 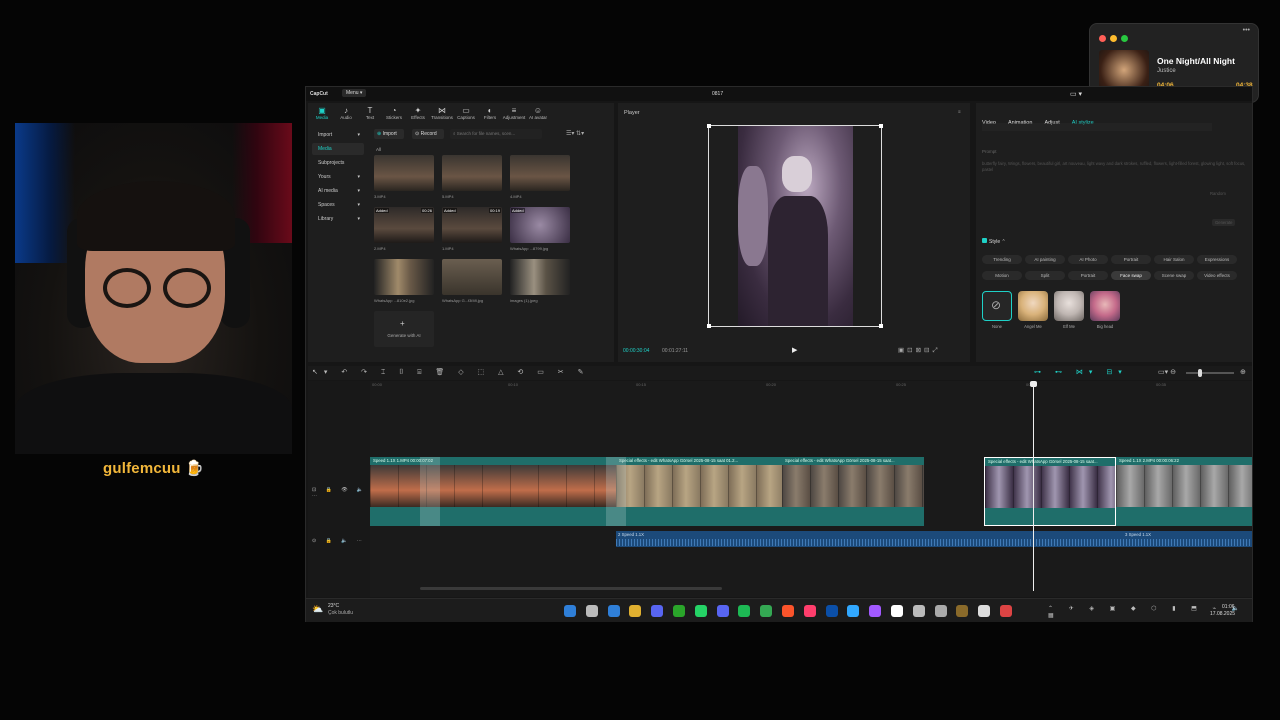 I want to click on import-button: ⊕ Import, so click(x=389, y=134).